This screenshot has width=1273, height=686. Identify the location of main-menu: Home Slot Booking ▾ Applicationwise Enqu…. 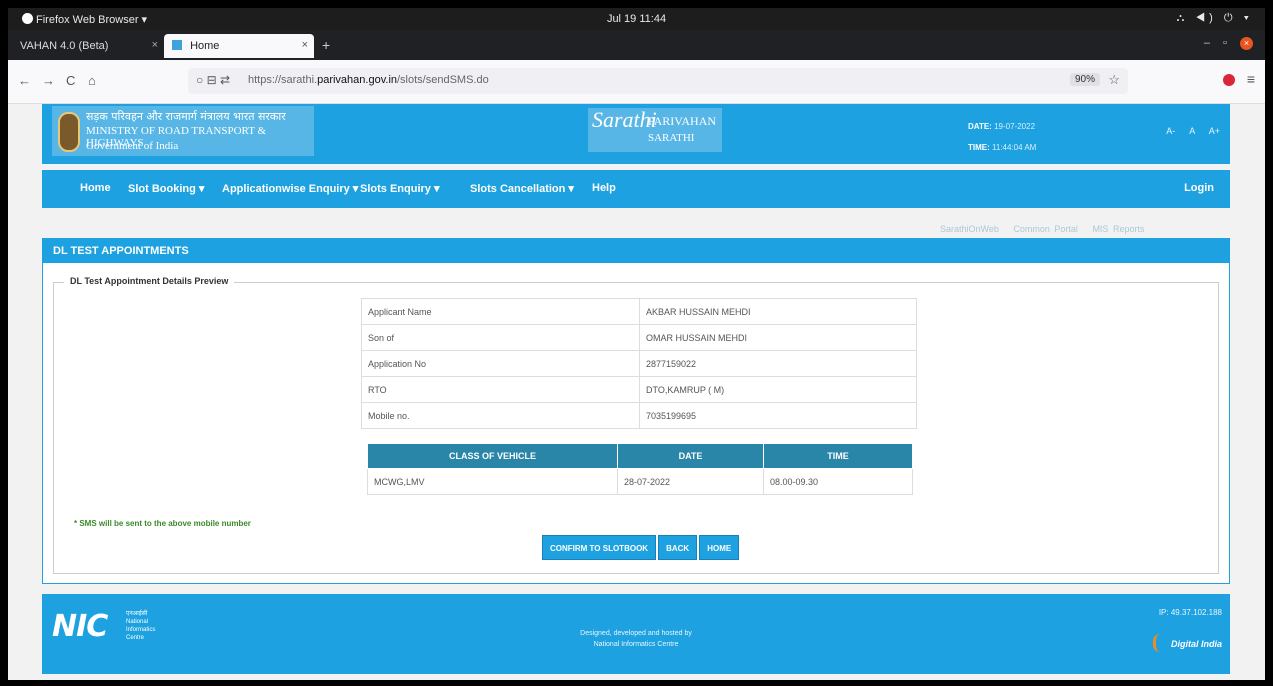
(636, 189).